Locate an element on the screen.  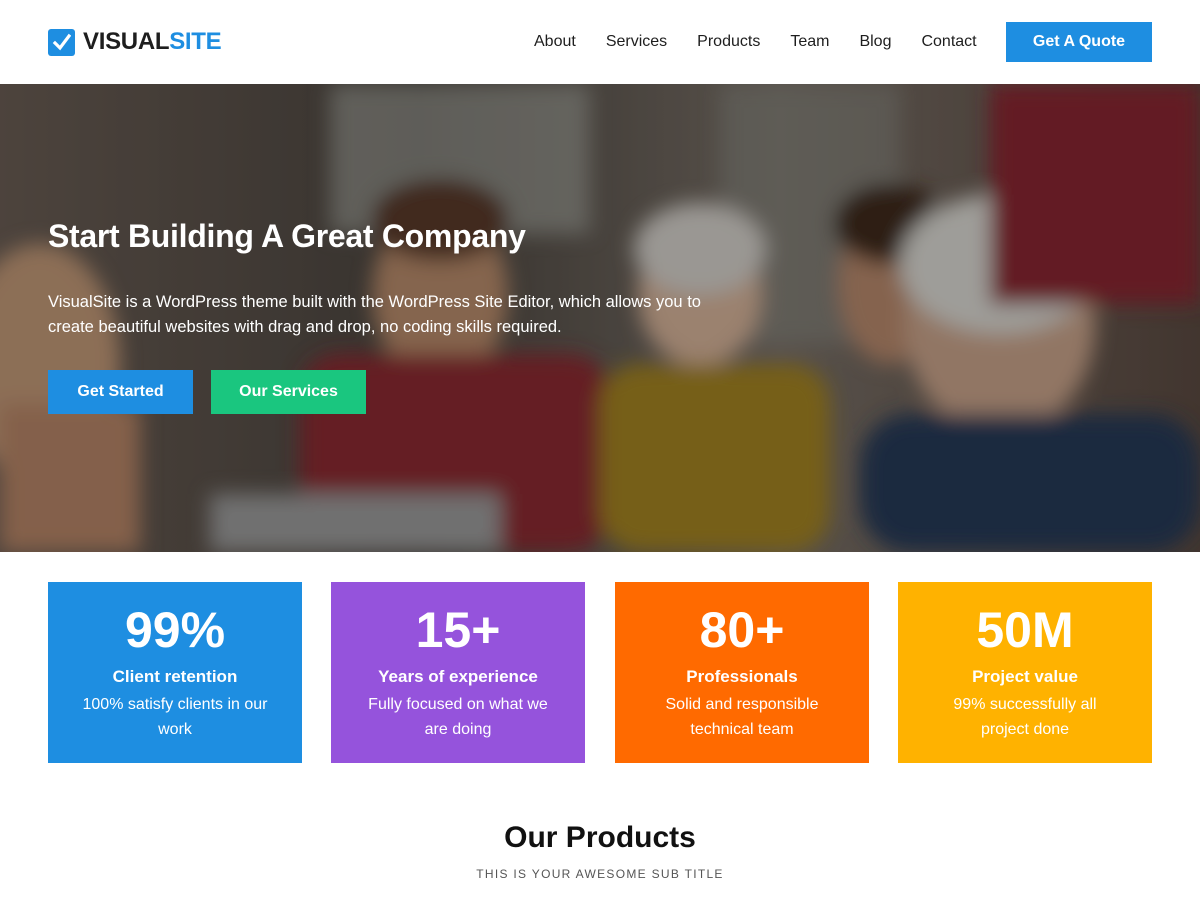
logo-text-site: SITE is located at coordinates (195, 41).